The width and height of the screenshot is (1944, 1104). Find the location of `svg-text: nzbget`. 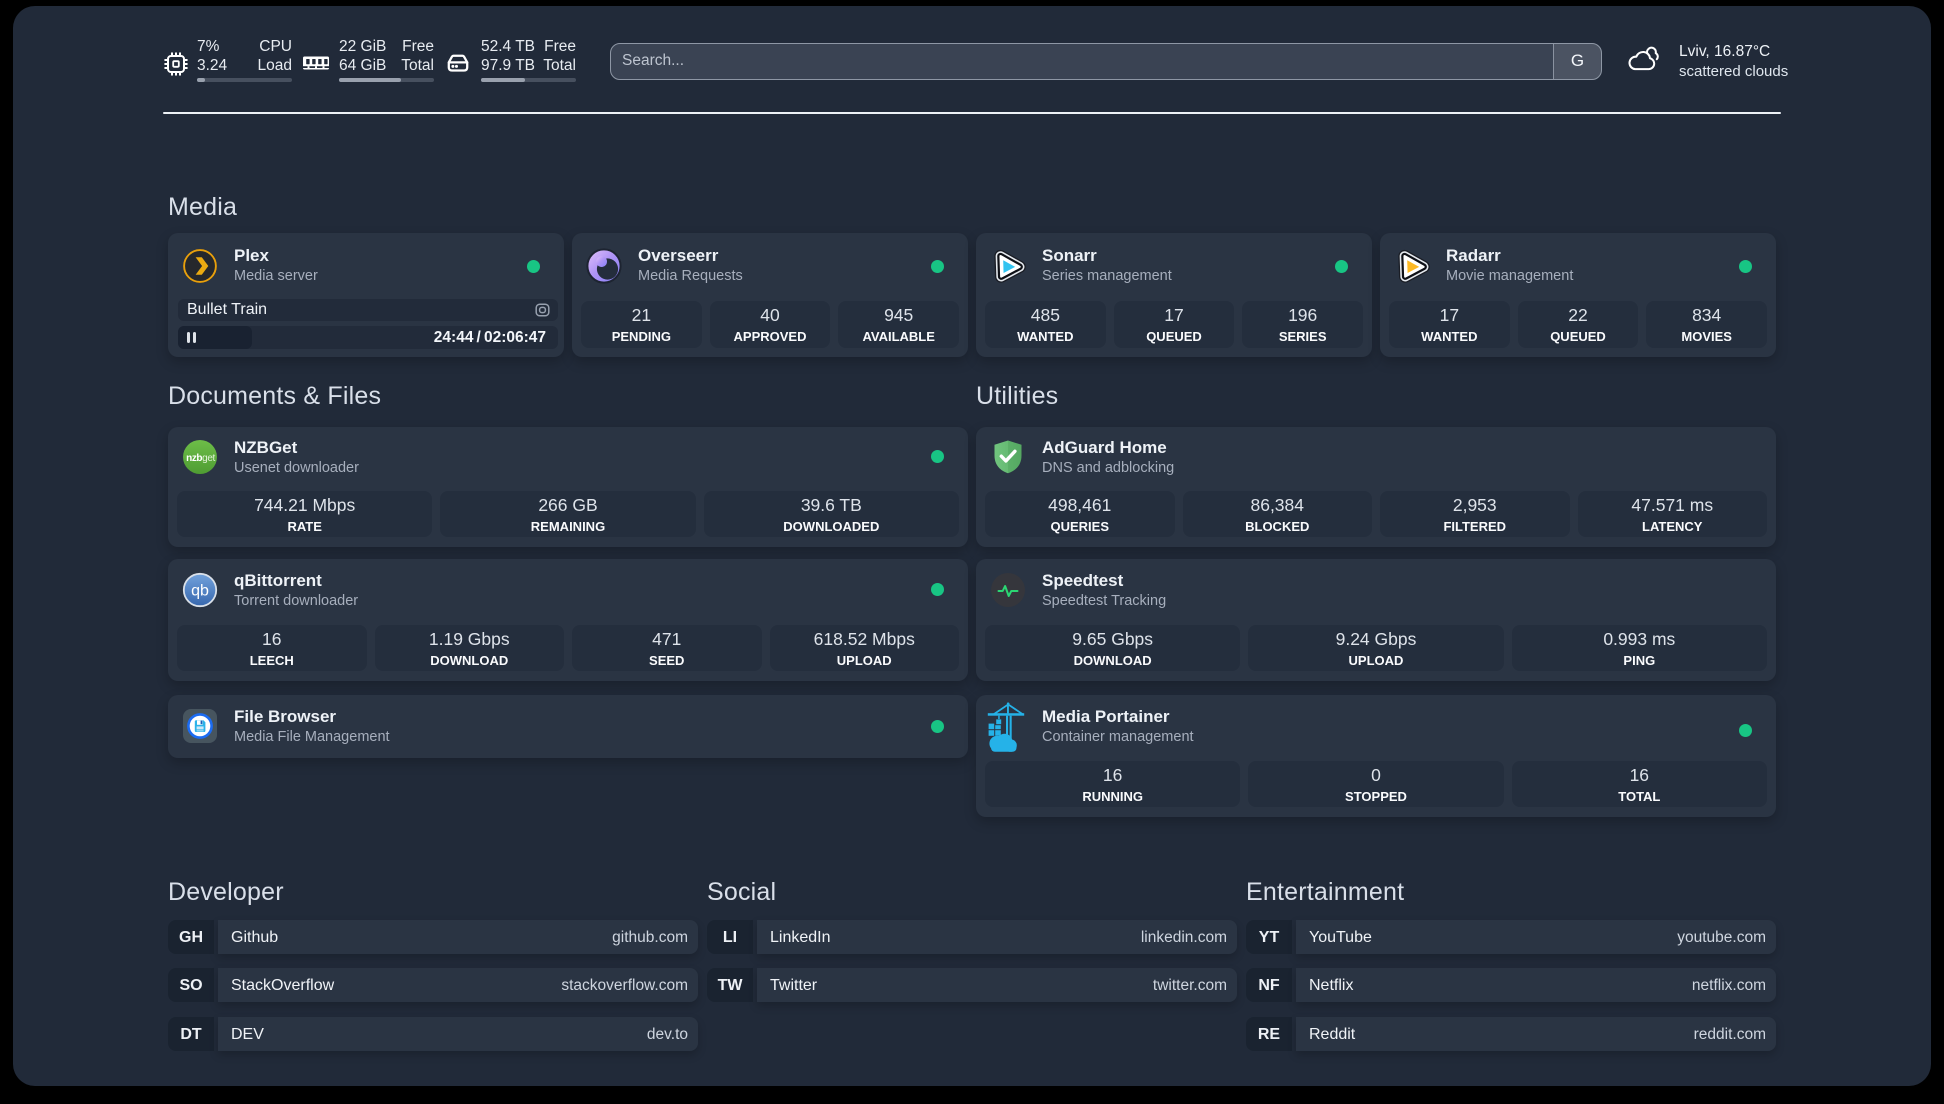

svg-text: nzbget is located at coordinates (200, 458).